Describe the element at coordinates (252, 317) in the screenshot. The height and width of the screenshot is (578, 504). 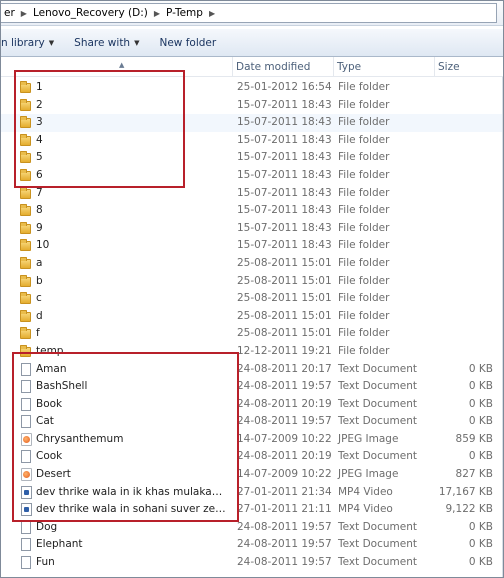
I see `file-row: d 25-08-2011 15:01 File folder` at that location.